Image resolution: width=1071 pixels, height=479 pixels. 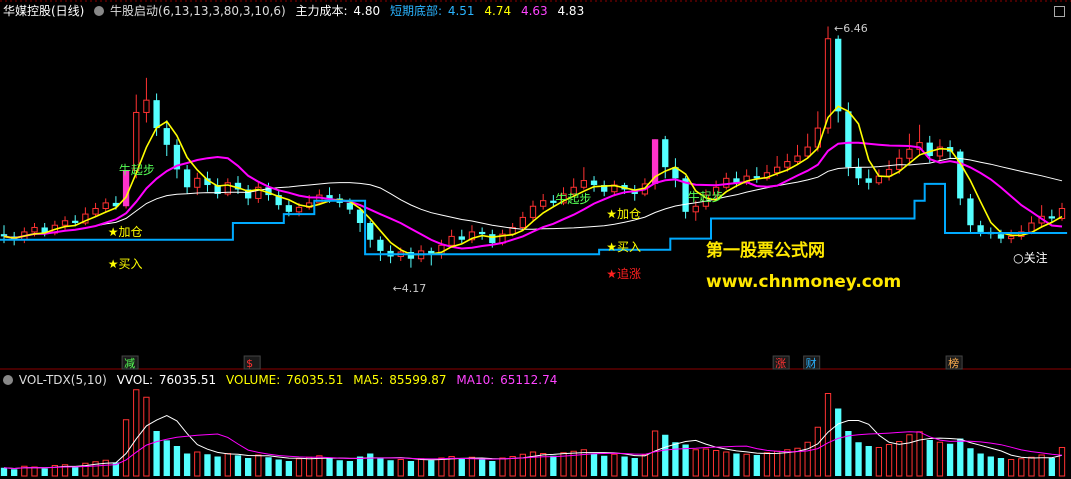 I want to click on high-price-label: ←6.46, so click(x=851, y=28).